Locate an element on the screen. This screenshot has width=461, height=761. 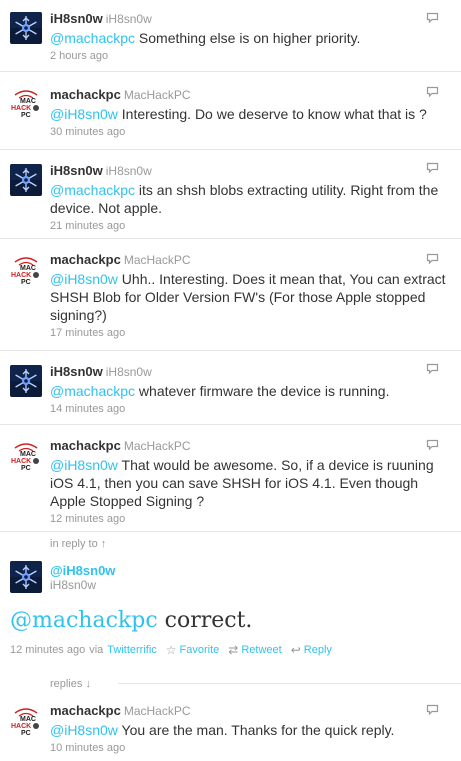
tweet-body: Something else is on higher priority. is located at coordinates (248, 38).